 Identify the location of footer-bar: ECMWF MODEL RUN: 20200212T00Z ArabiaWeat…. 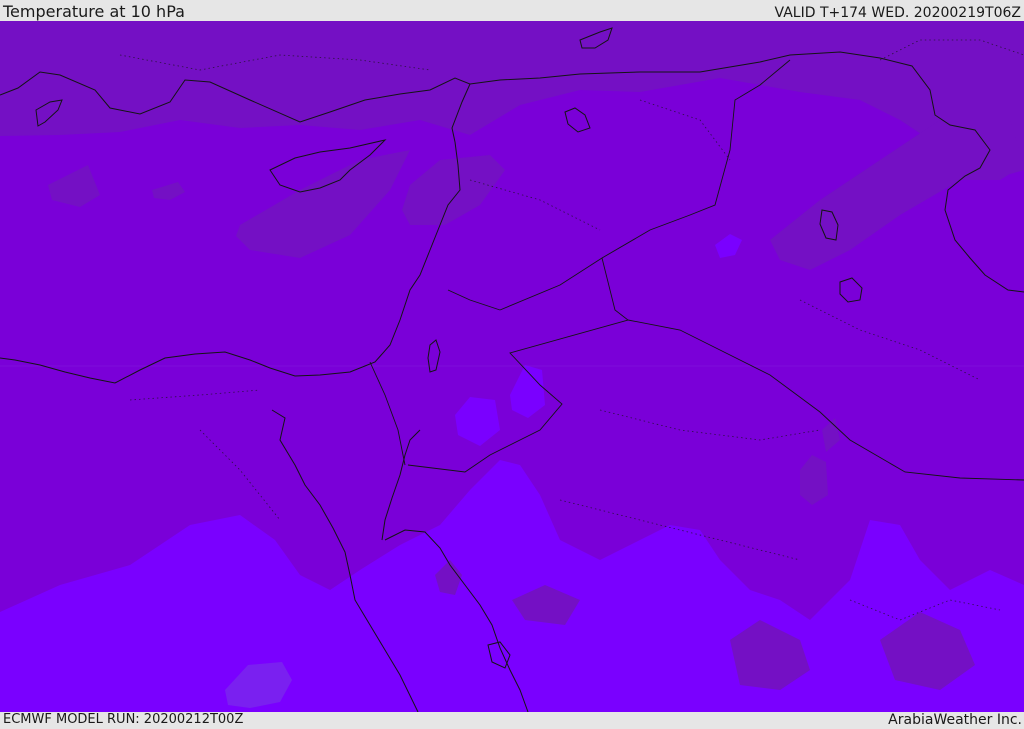
(512, 720).